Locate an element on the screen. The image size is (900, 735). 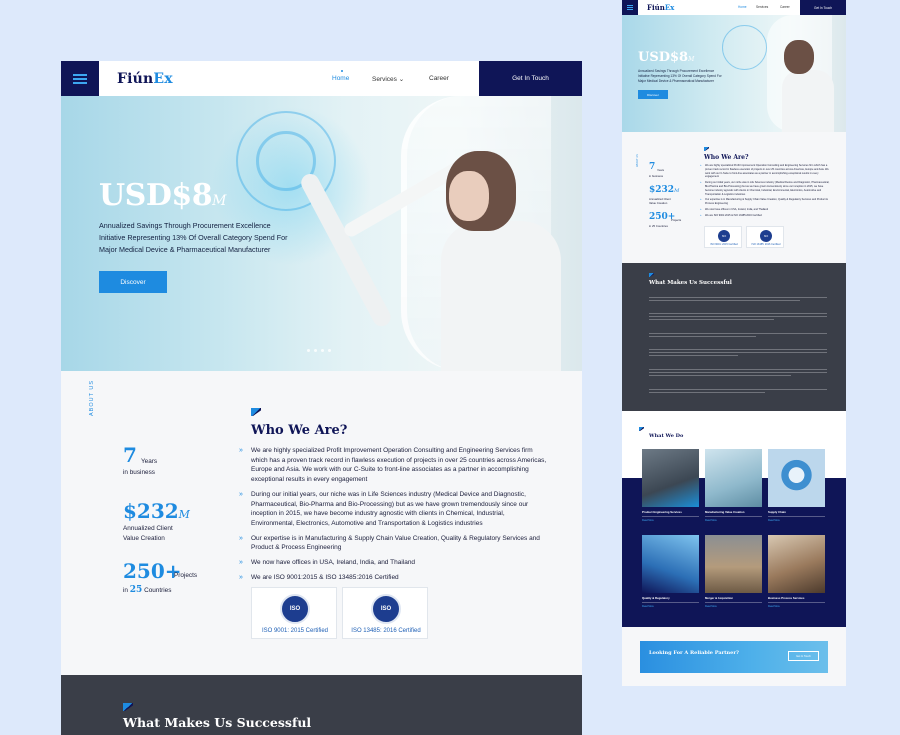
service-card: Supply Chain Read More is located at coordinates (796, 485).